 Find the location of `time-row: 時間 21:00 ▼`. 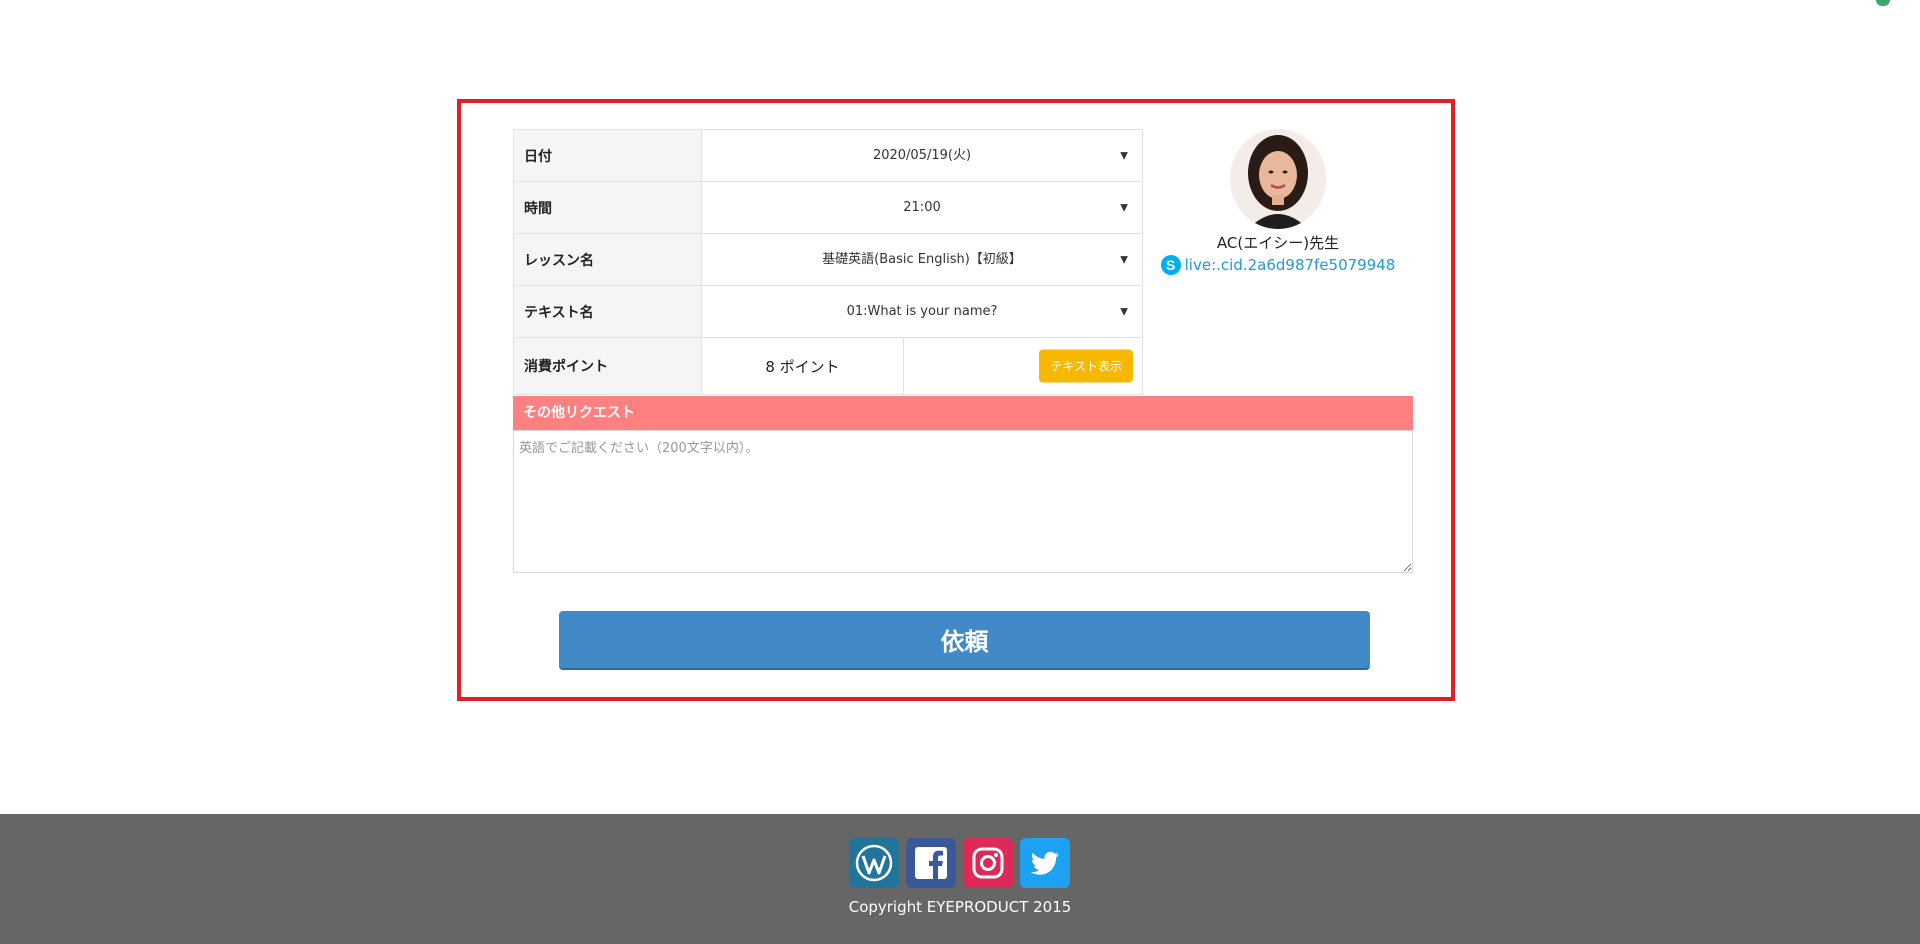

time-row: 時間 21:00 ▼ is located at coordinates (828, 207).